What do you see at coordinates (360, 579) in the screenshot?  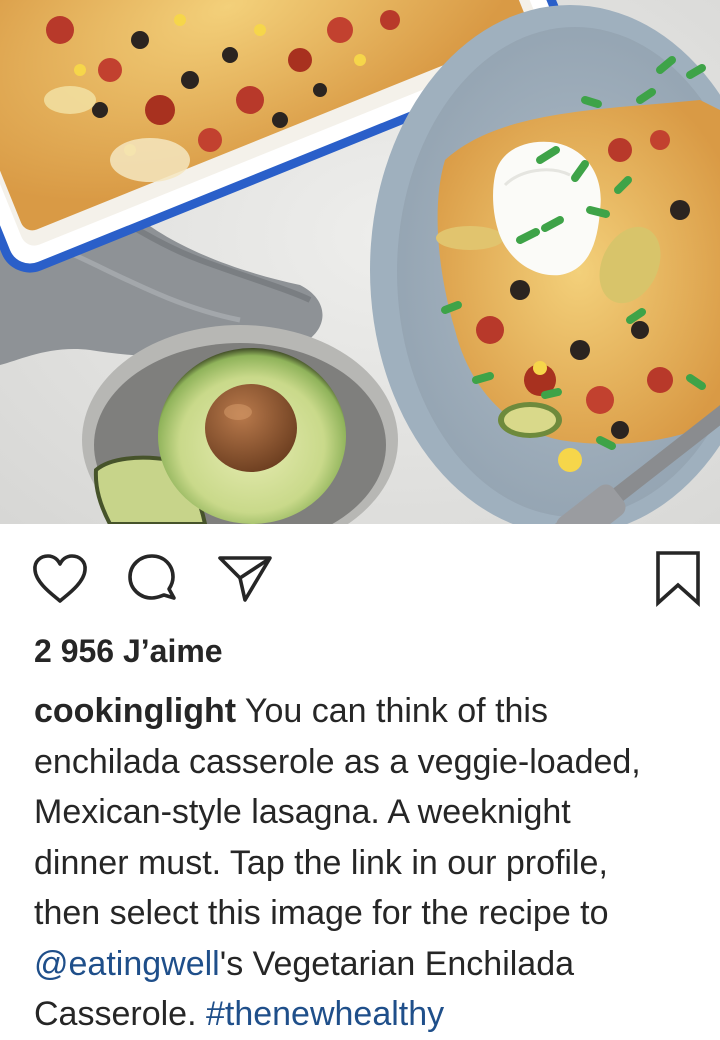 I see `post-action-bar` at bounding box center [360, 579].